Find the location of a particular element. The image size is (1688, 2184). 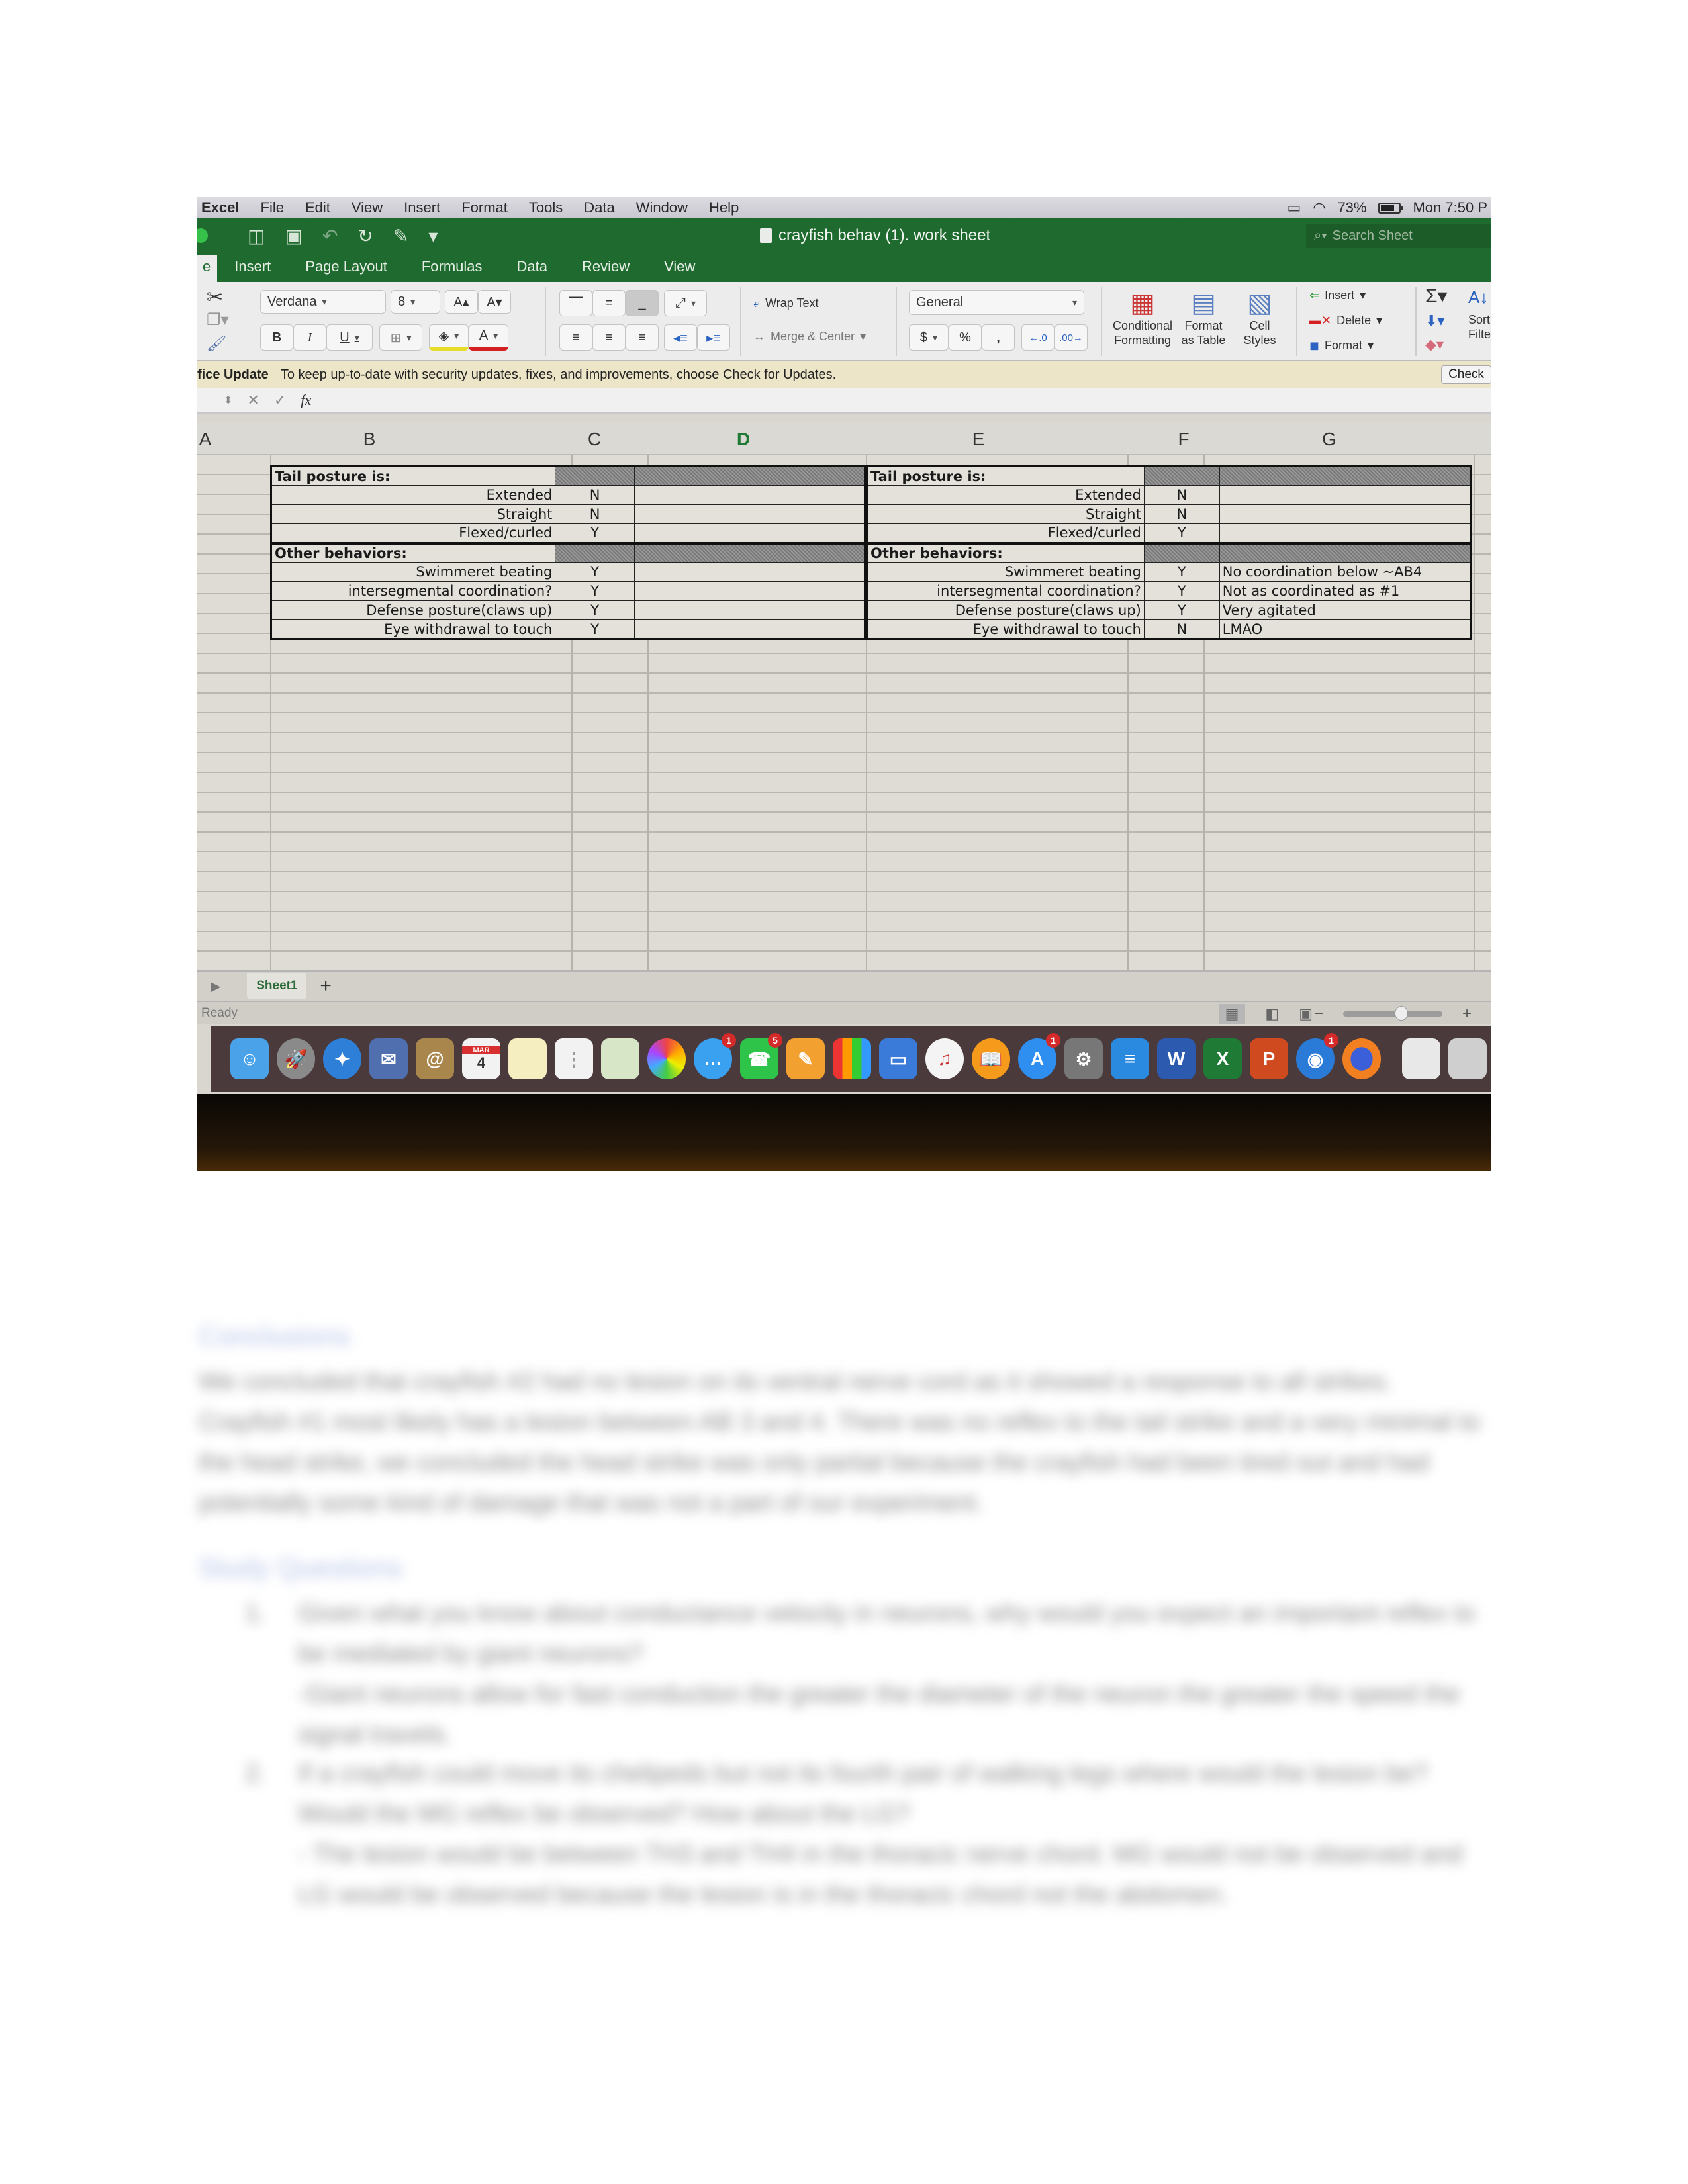

behavior-note: LMAO is located at coordinates (1345, 629).